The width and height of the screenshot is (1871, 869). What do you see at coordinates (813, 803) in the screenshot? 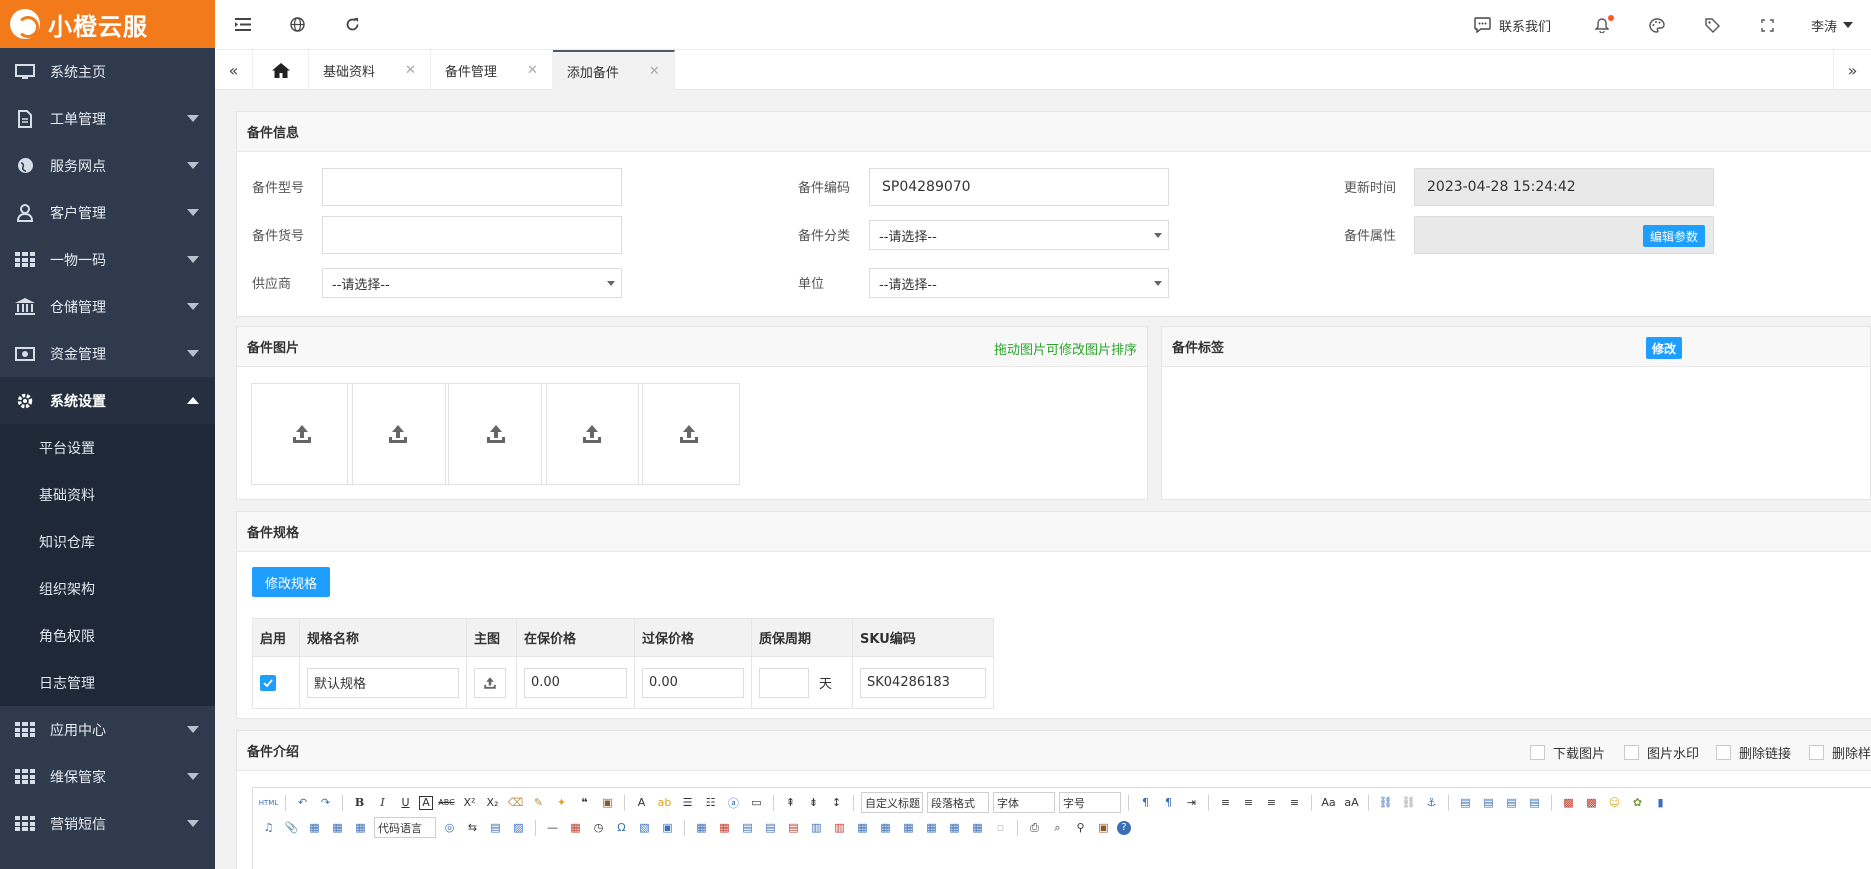
I see `row-spacing-bottom-icon: ⇟` at bounding box center [813, 803].